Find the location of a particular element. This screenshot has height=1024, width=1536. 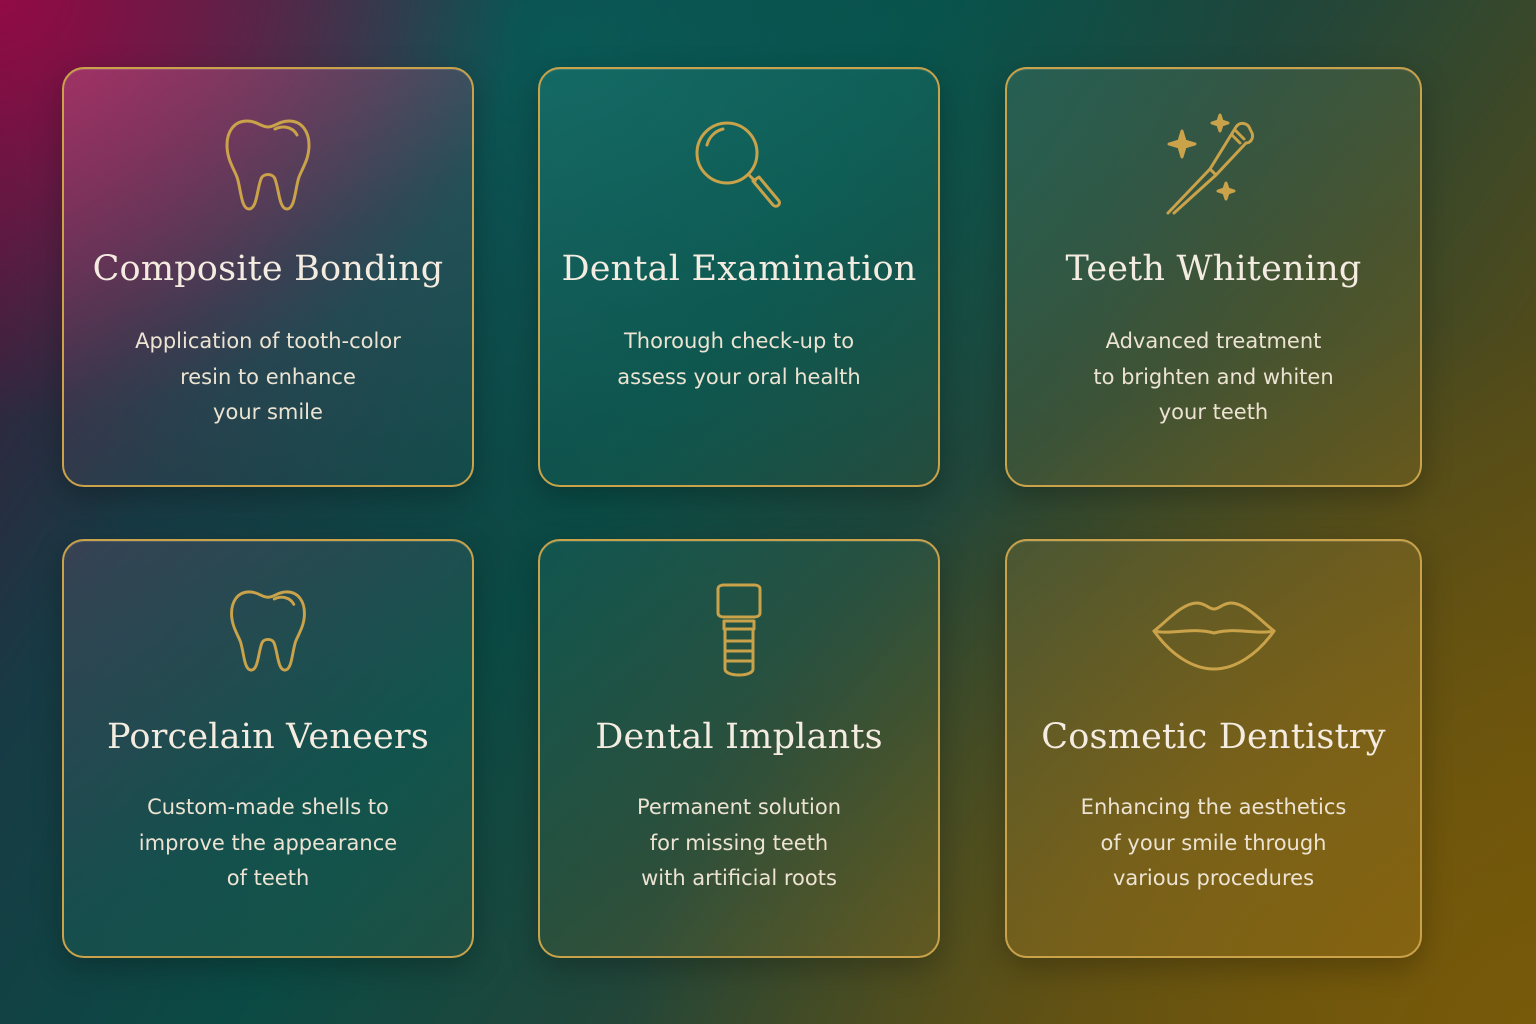

description-line: Custom-made shells to is located at coordinates (268, 807).